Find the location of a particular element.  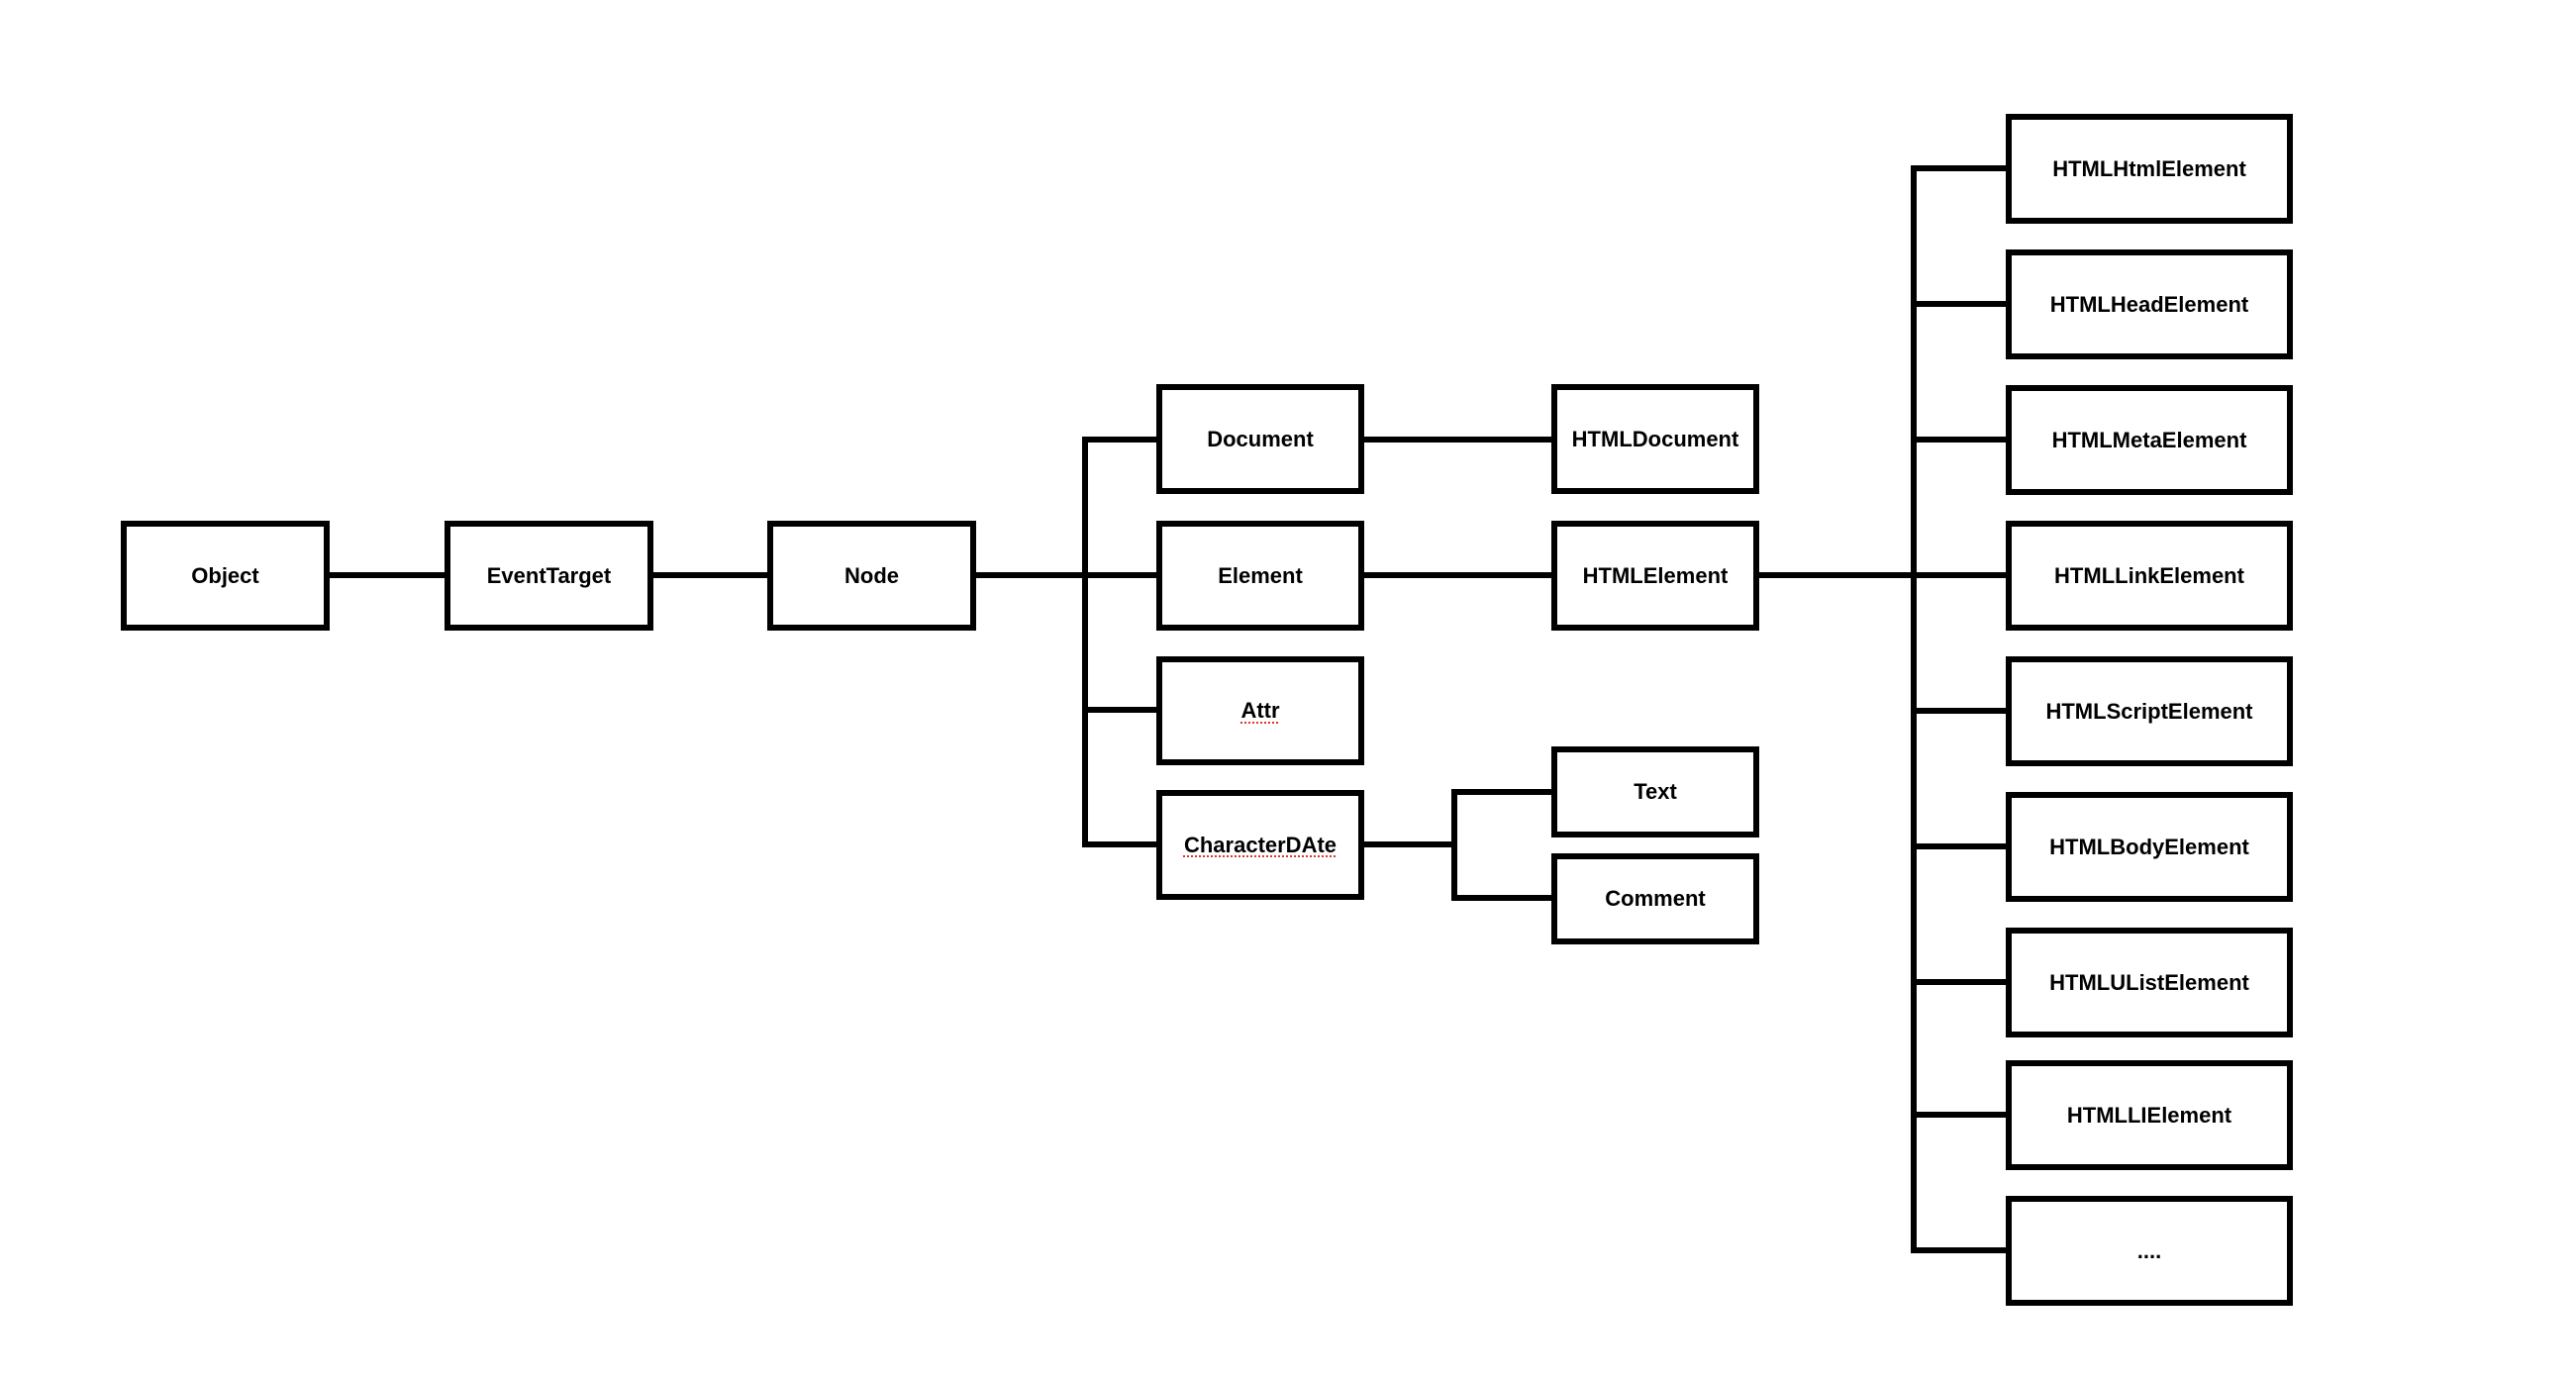

node-html-subelement: HTMLScriptElement is located at coordinates (2149, 711).